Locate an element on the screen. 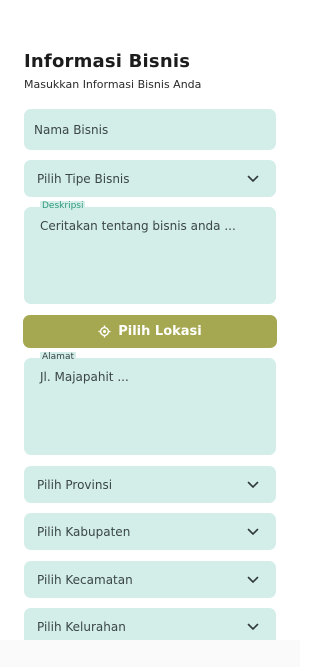 The width and height of the screenshot is (320, 667). page-subtitle: Masukkan Informasi Bisnis Anda is located at coordinates (113, 84).